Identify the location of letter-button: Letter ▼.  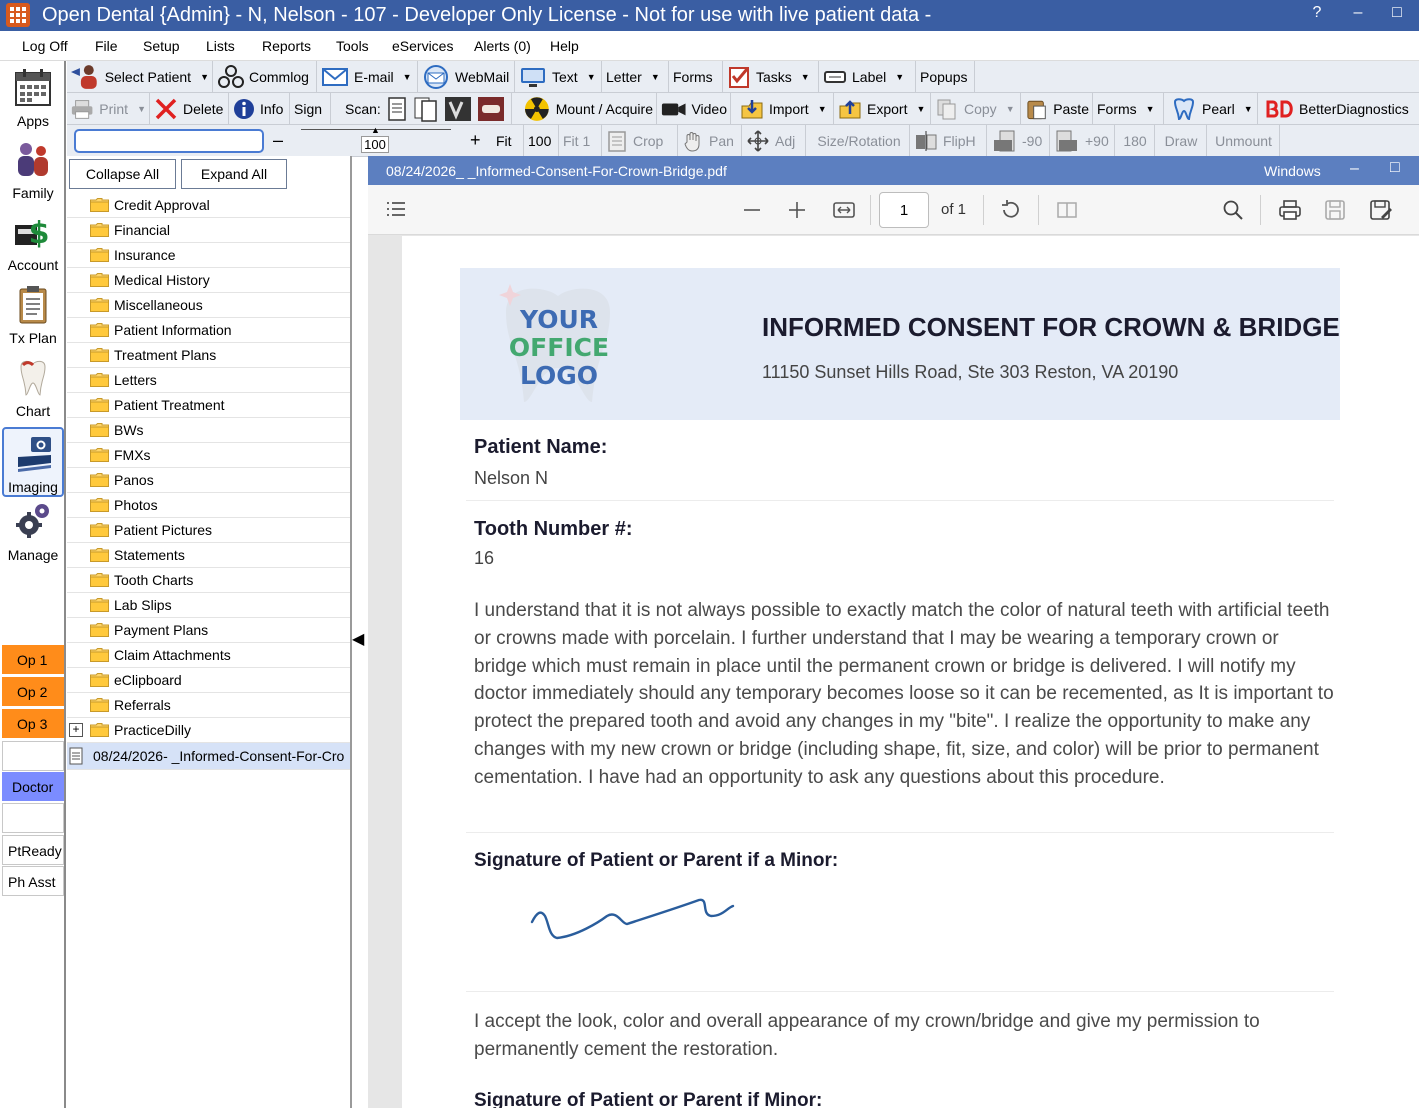
(636, 76).